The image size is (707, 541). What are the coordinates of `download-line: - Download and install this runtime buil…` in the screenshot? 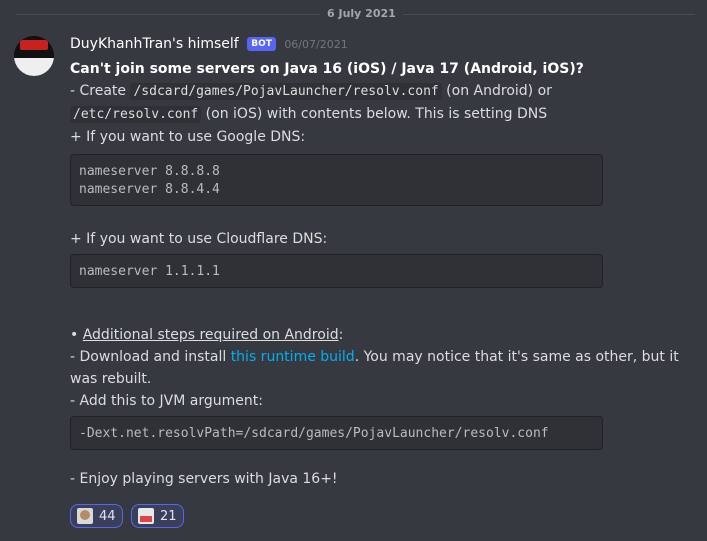 It's located at (374, 357).